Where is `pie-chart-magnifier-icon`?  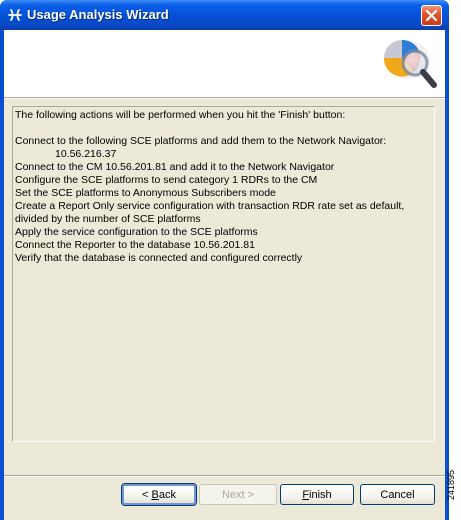
pie-chart-magnifier-icon is located at coordinates (410, 63).